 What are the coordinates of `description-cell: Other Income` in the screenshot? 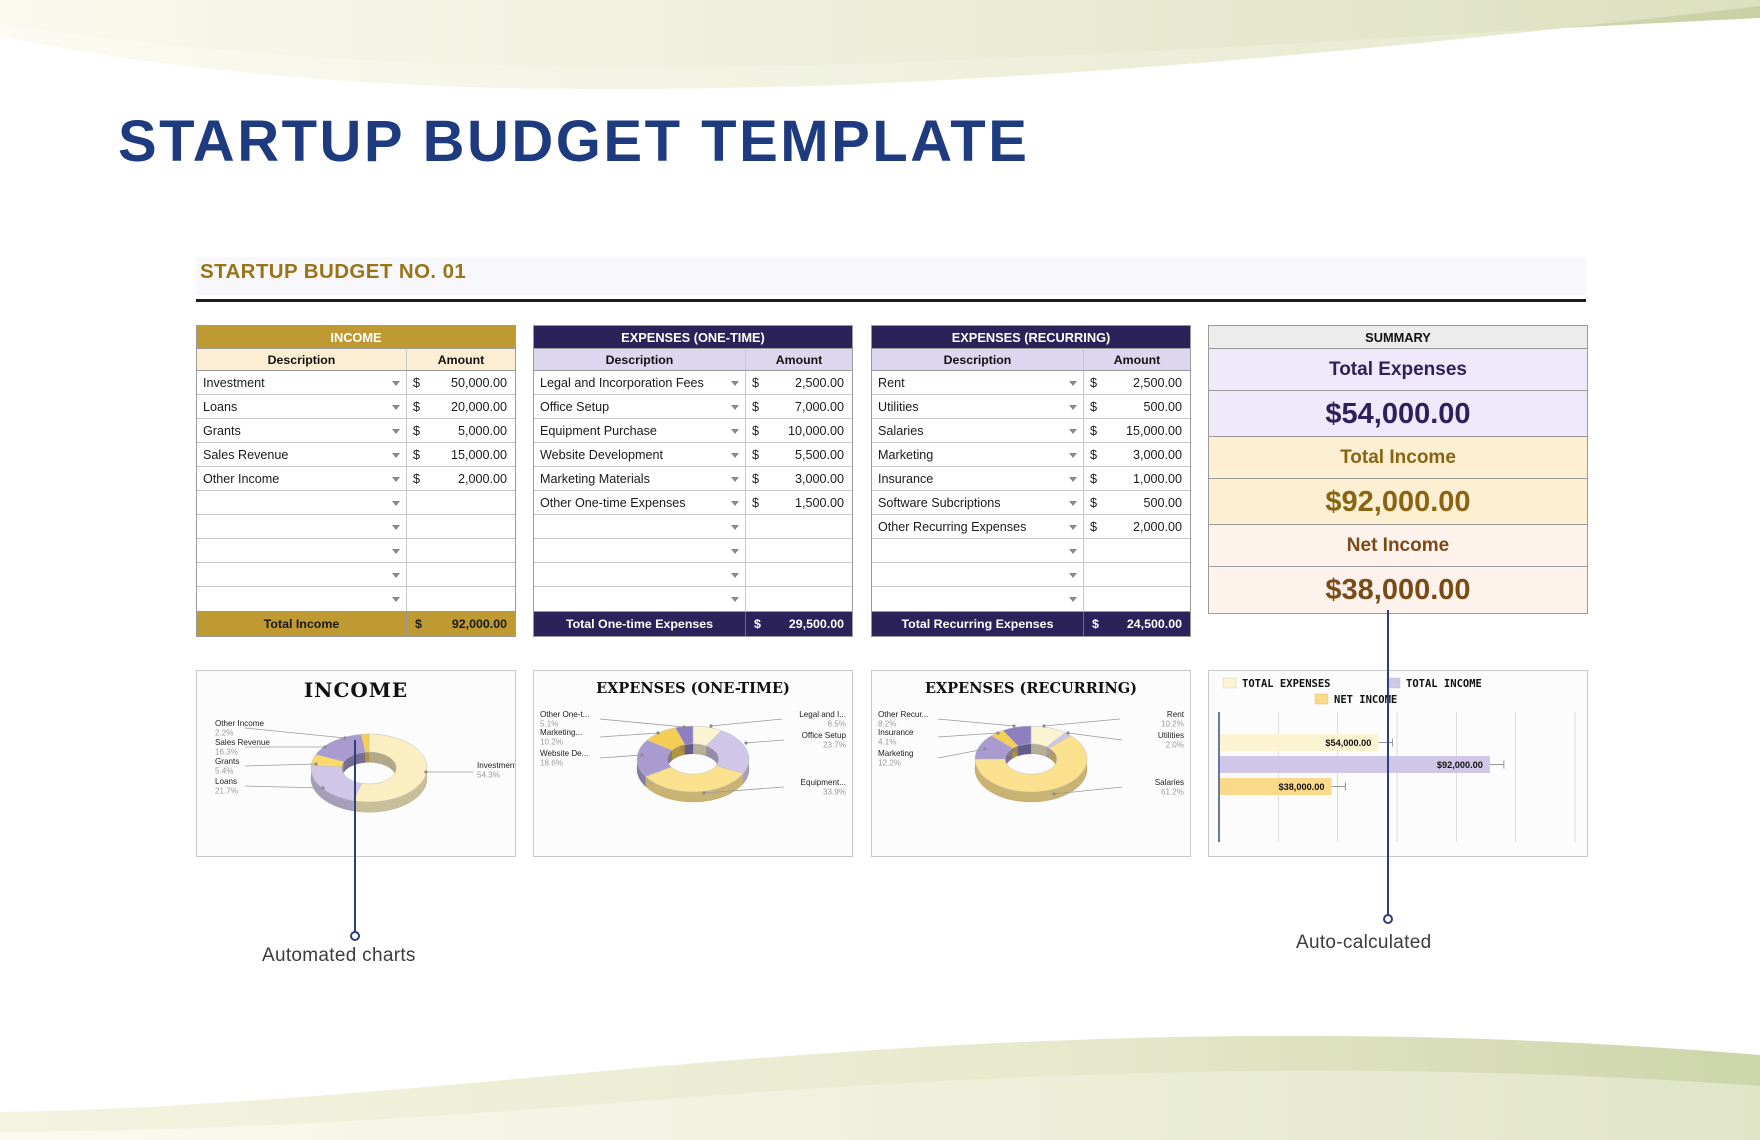 It's located at (302, 478).